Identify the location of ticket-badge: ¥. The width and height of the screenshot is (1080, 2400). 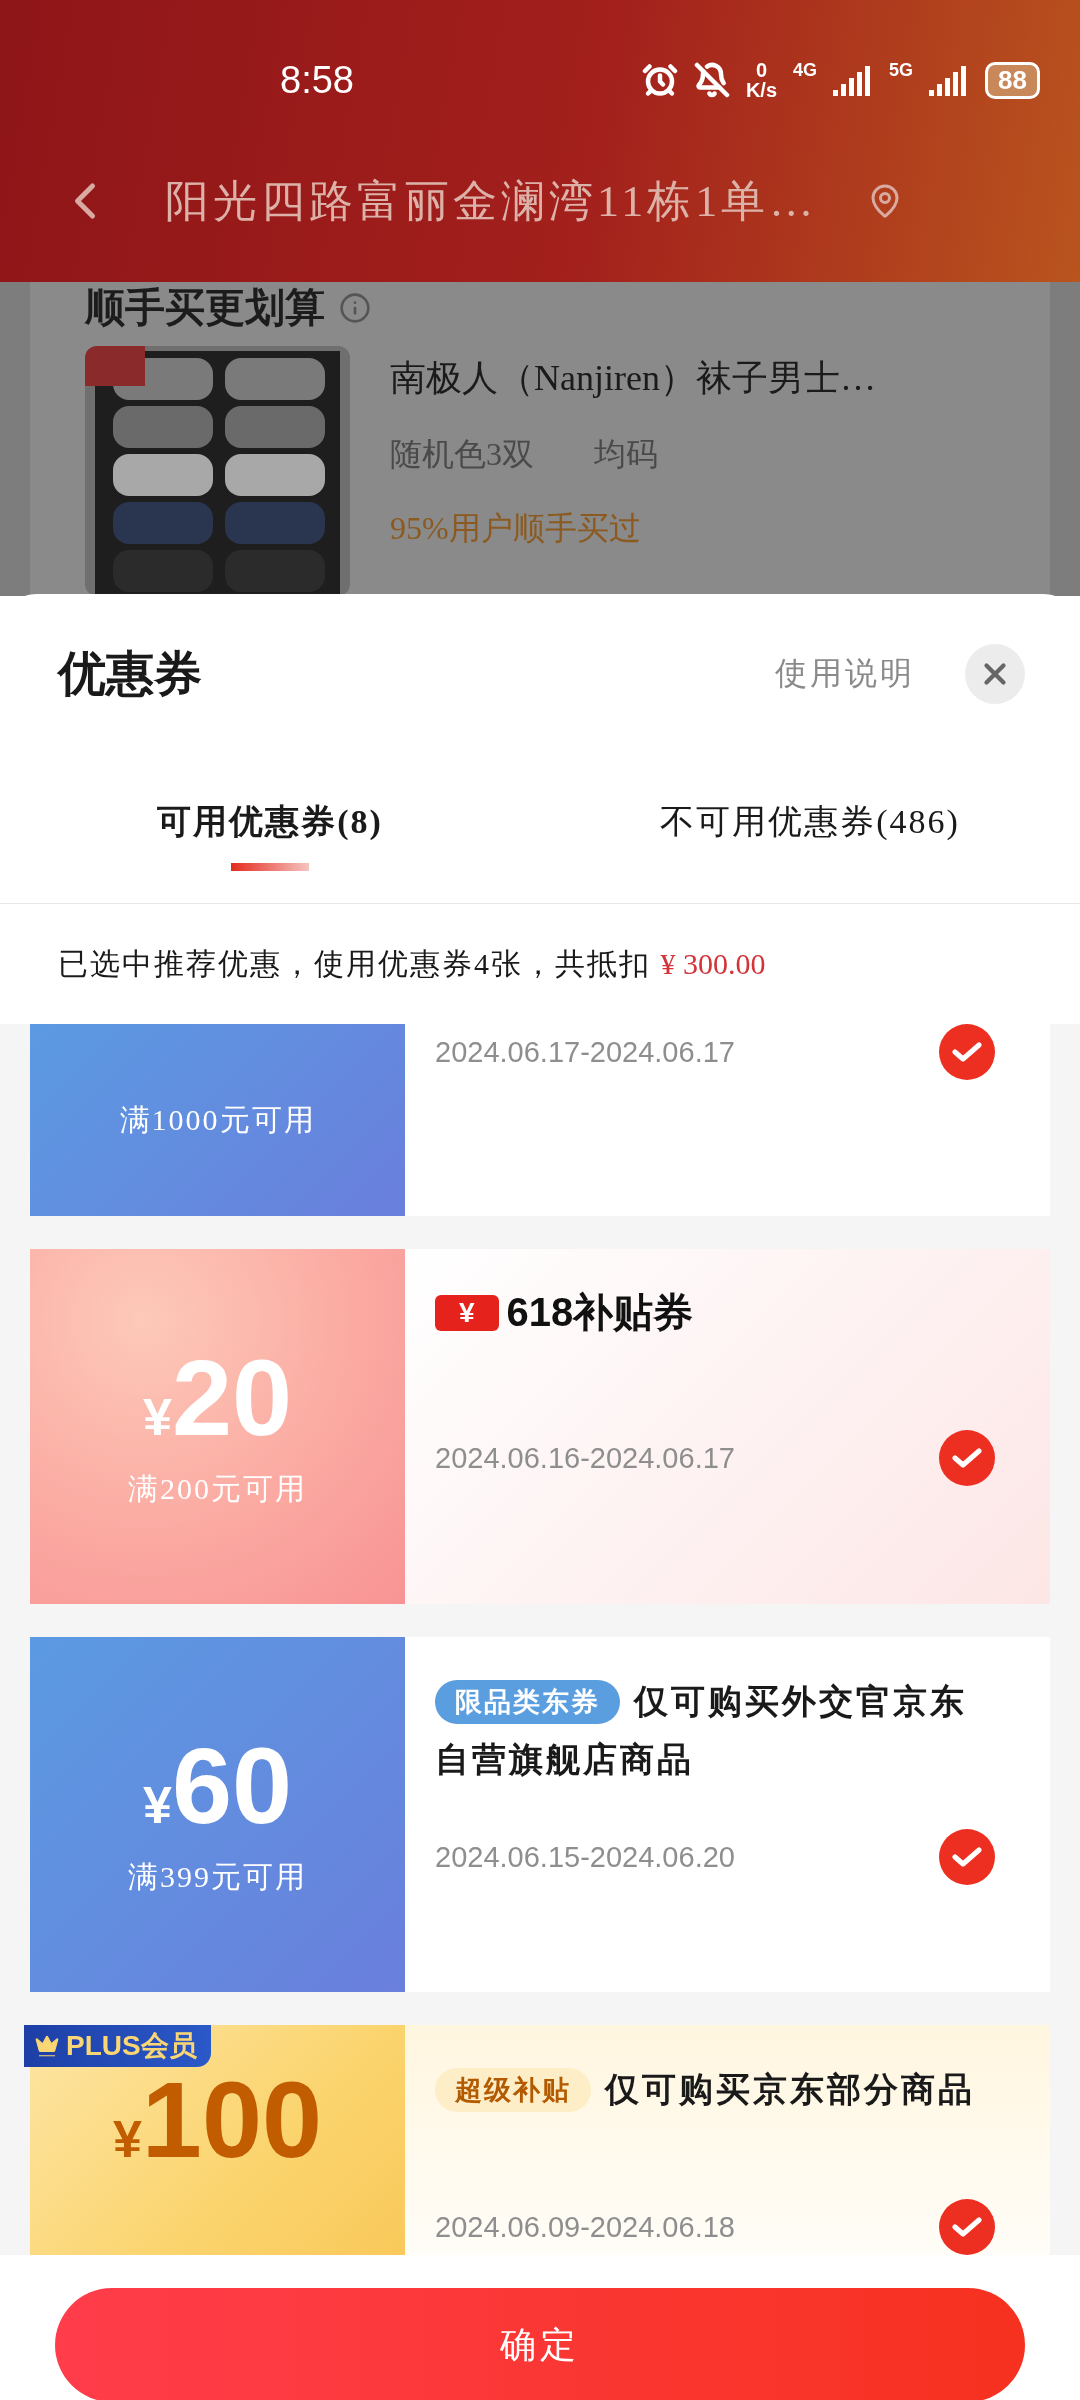
(467, 1312).